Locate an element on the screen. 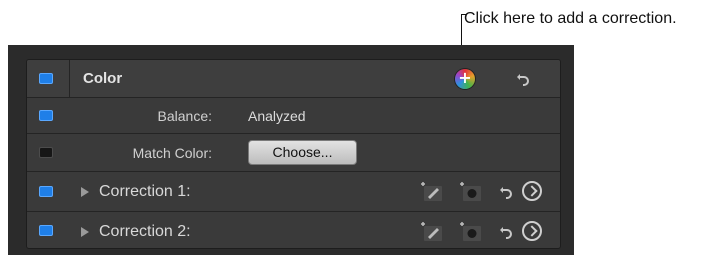  callout-text: Click here to add a correction. is located at coordinates (570, 18).